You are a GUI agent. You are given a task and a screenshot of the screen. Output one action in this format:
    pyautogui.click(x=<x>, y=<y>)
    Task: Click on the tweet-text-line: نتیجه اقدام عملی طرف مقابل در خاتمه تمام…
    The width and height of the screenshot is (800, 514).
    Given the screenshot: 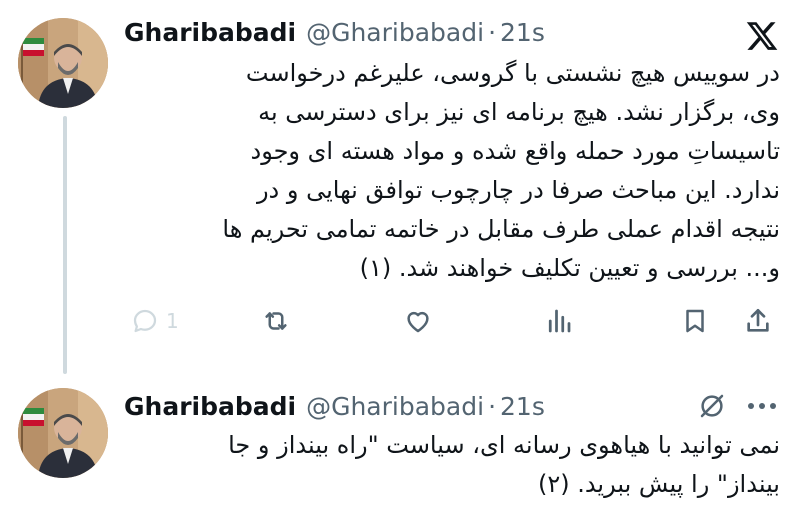 What is the action you would take?
    pyautogui.click(x=501, y=229)
    